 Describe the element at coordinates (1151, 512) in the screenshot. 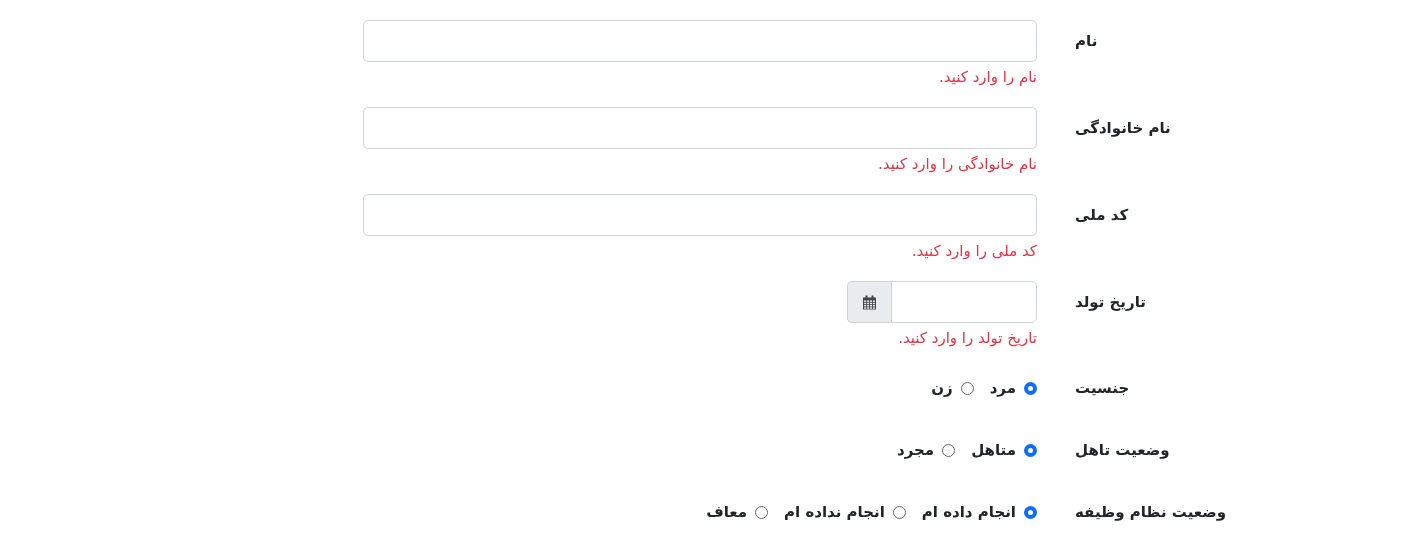

I see `field-label: وضعیت نظام وظیفه` at that location.